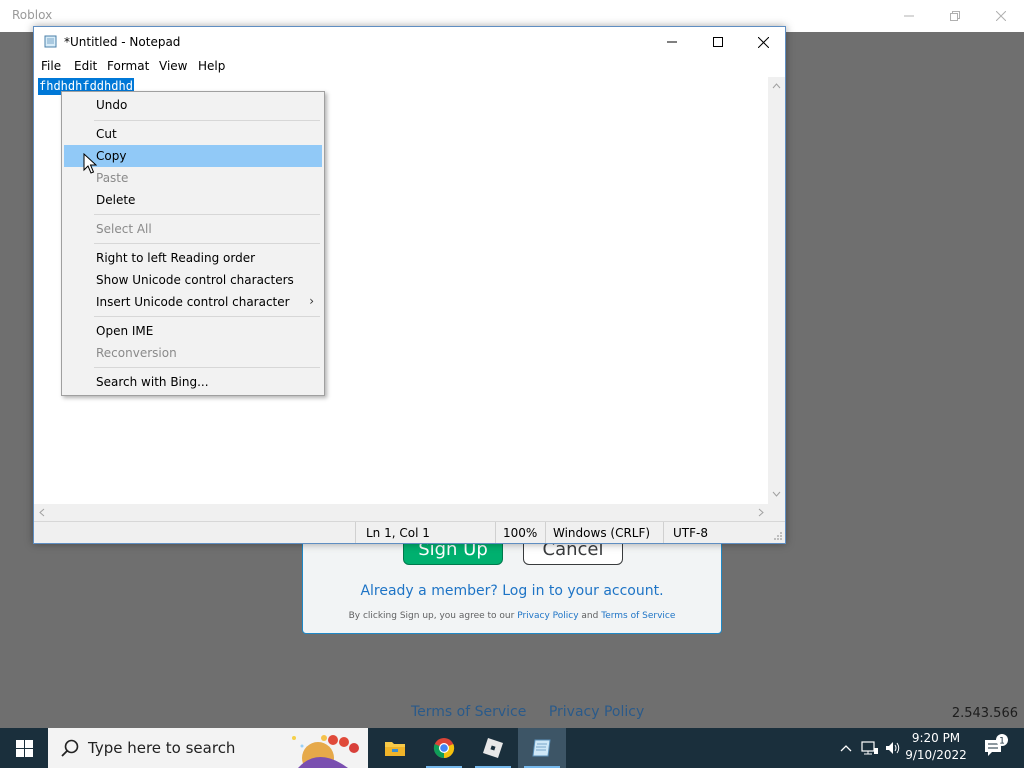 This screenshot has height=768, width=1024. Describe the element at coordinates (125, 331) in the screenshot. I see `menu-item-label: Open IME` at that location.